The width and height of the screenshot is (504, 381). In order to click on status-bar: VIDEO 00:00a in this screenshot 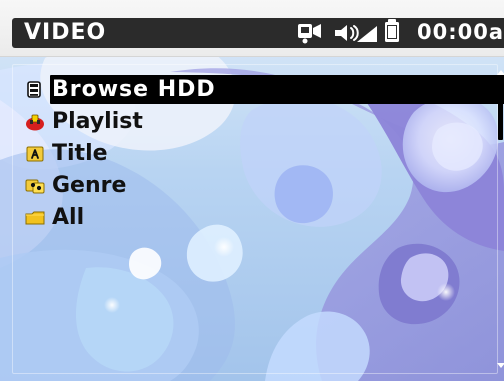, I will do `click(252, 28)`.